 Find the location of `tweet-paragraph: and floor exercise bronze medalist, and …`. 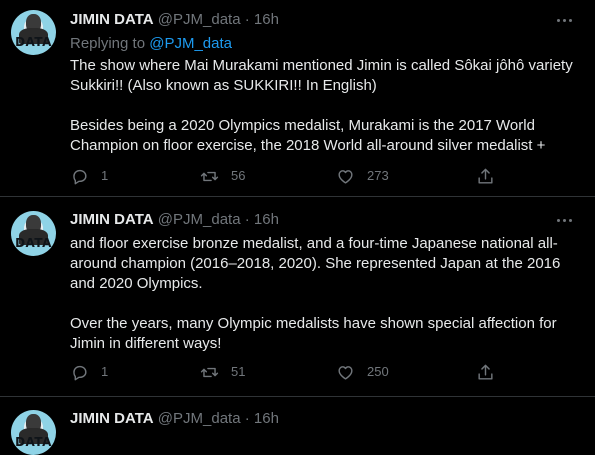

tweet-paragraph: and floor exercise bronze medalist, and … is located at coordinates (315, 263).